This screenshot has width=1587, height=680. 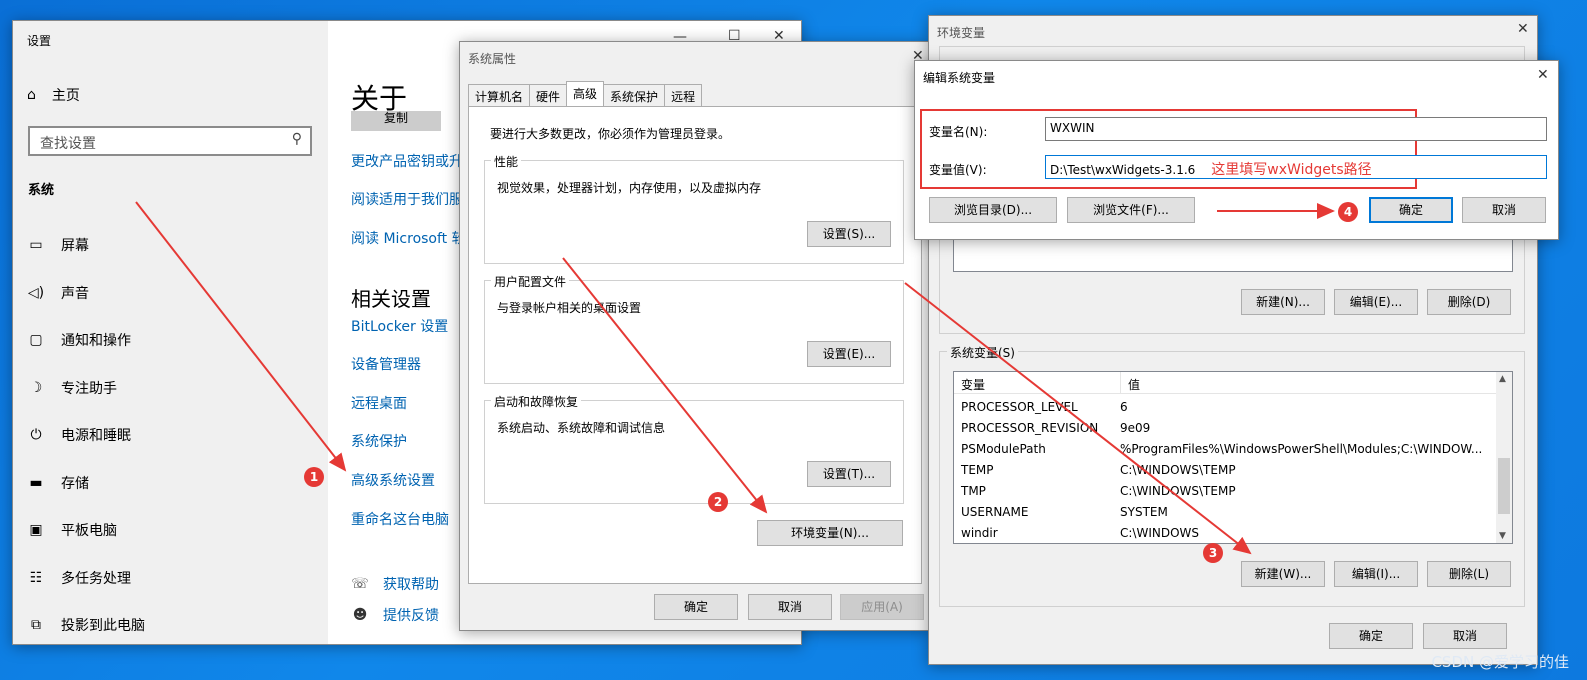 What do you see at coordinates (393, 480) in the screenshot?
I see `link-advanced-system-settings: 高级系统设置` at bounding box center [393, 480].